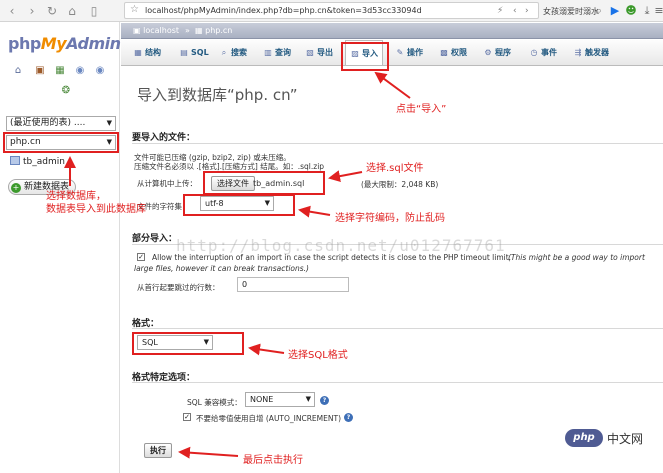  I want to click on tab-label: 查询, so click(283, 52).